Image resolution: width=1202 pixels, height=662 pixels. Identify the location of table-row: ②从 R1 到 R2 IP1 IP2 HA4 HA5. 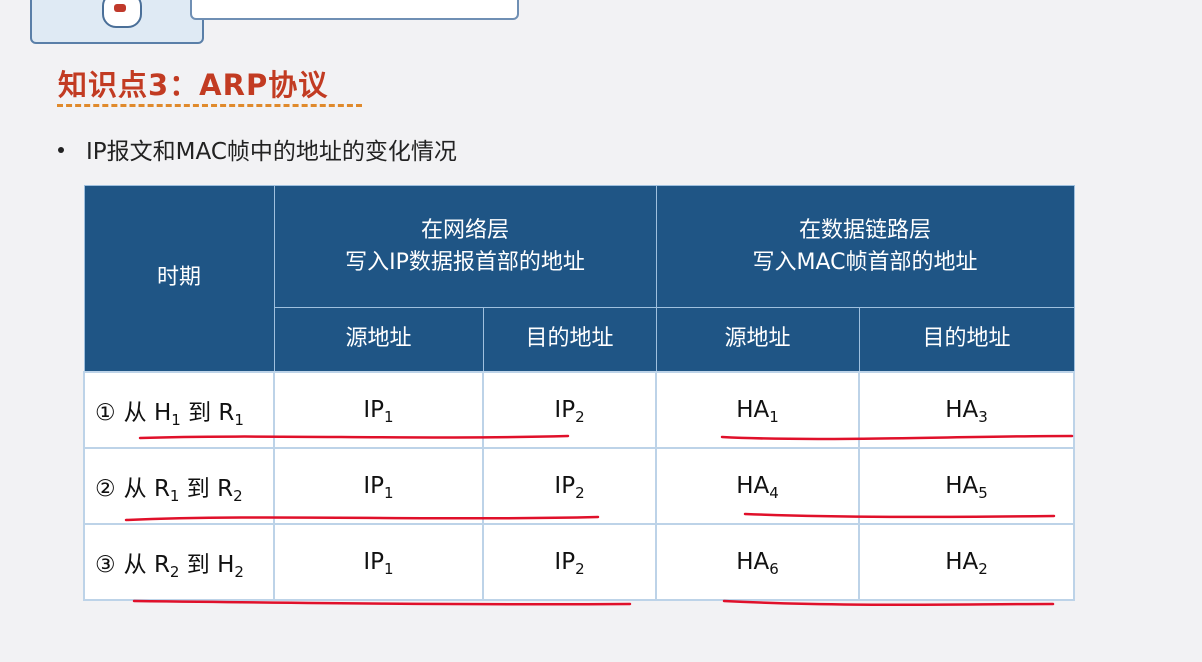
(579, 485).